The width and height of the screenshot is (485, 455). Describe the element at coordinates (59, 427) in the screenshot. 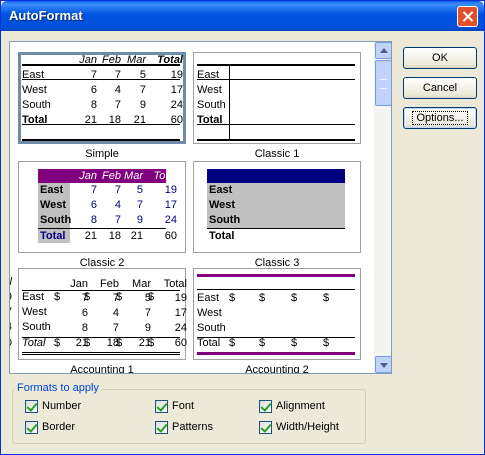

I see `checkbox-label: Border` at that location.